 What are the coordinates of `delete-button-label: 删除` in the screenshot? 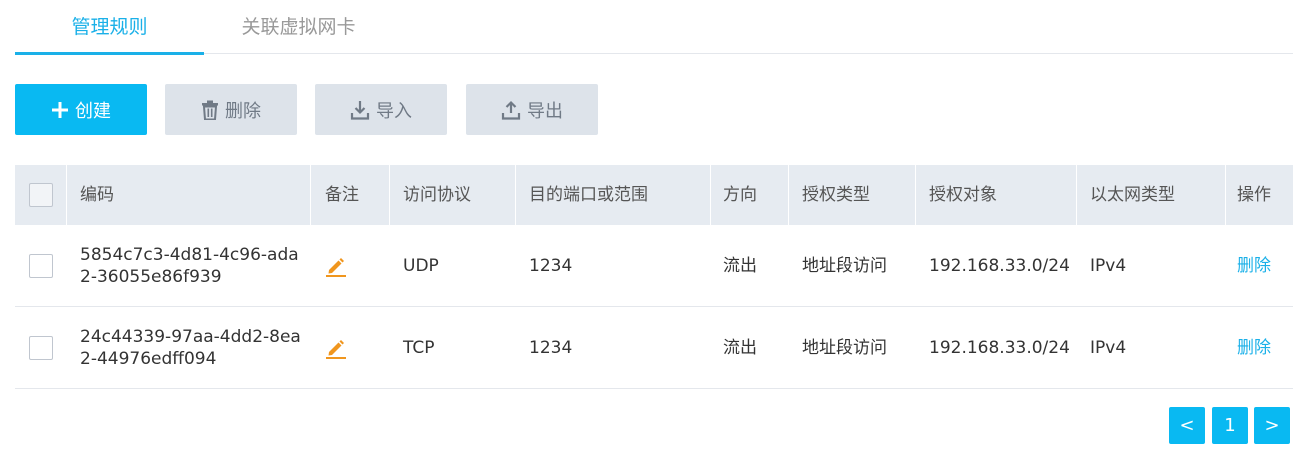 It's located at (243, 111).